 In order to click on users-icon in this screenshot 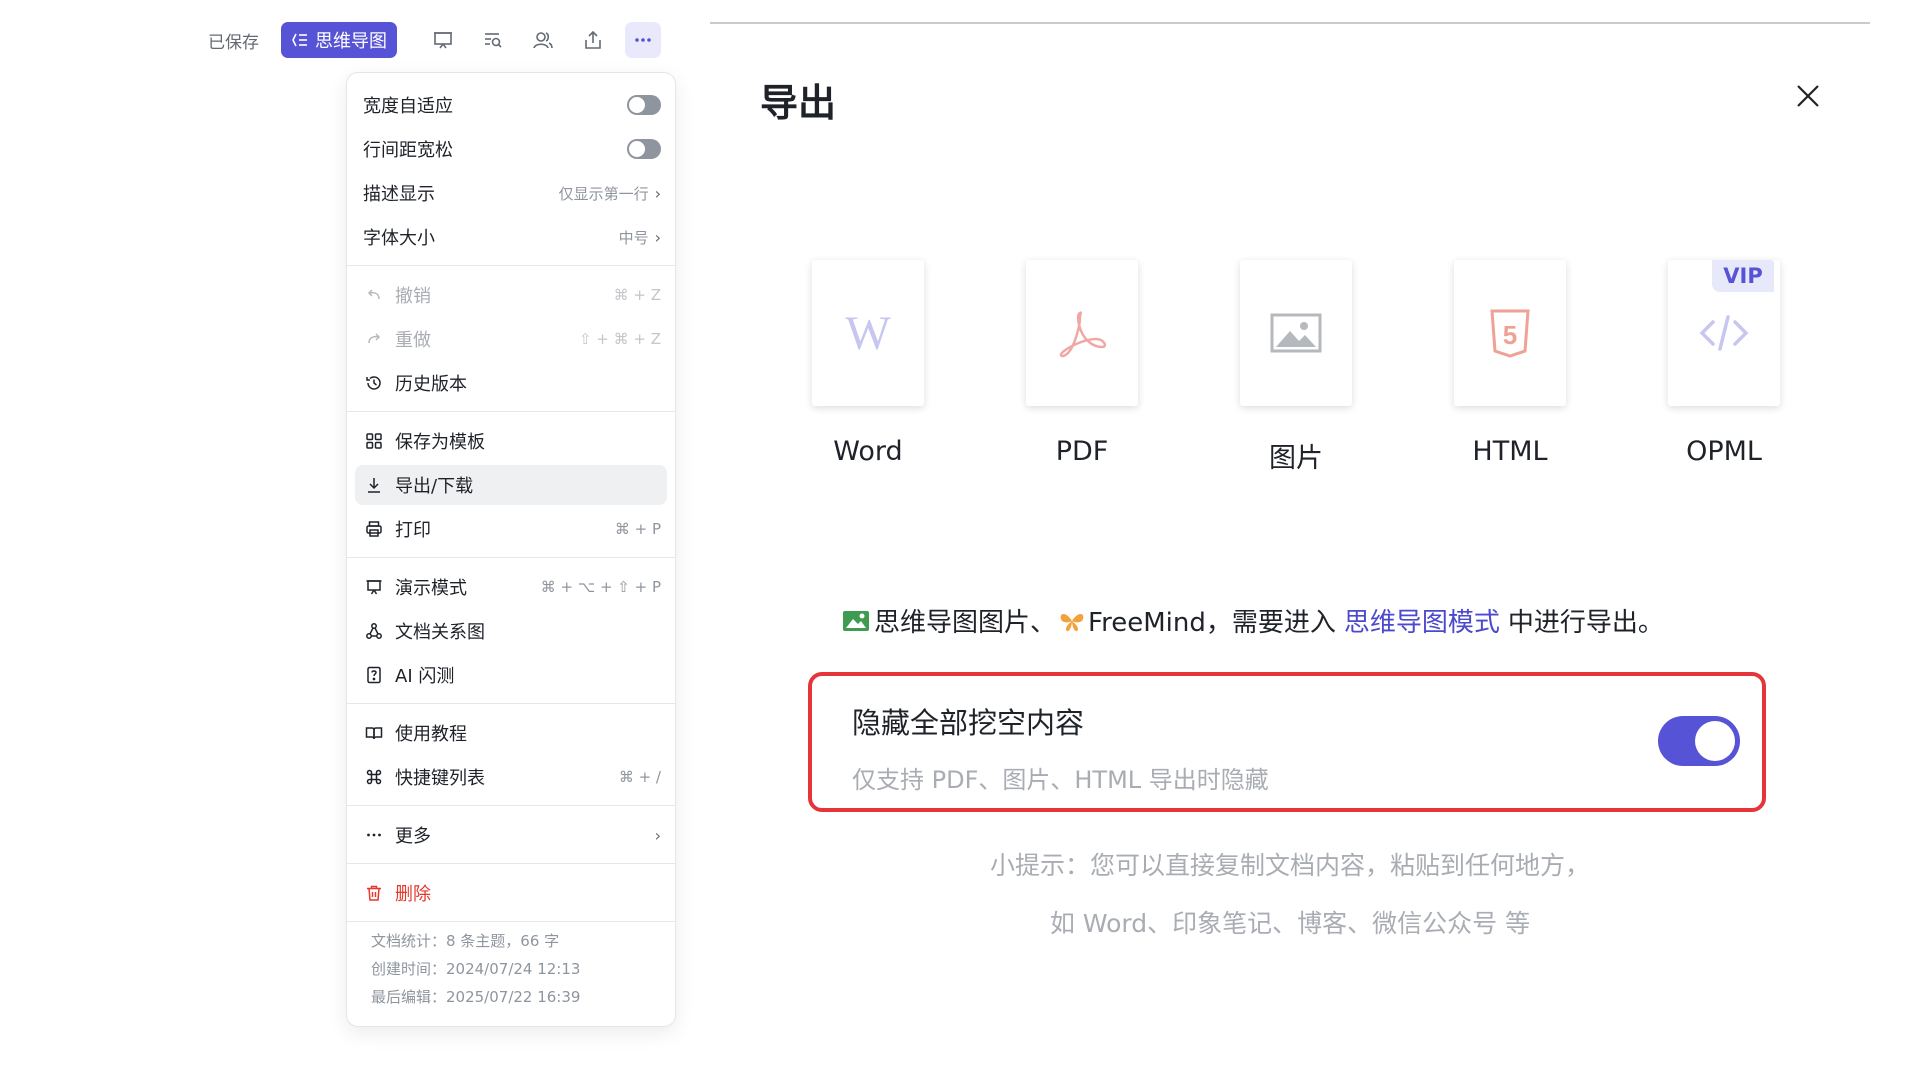, I will do `click(543, 40)`.